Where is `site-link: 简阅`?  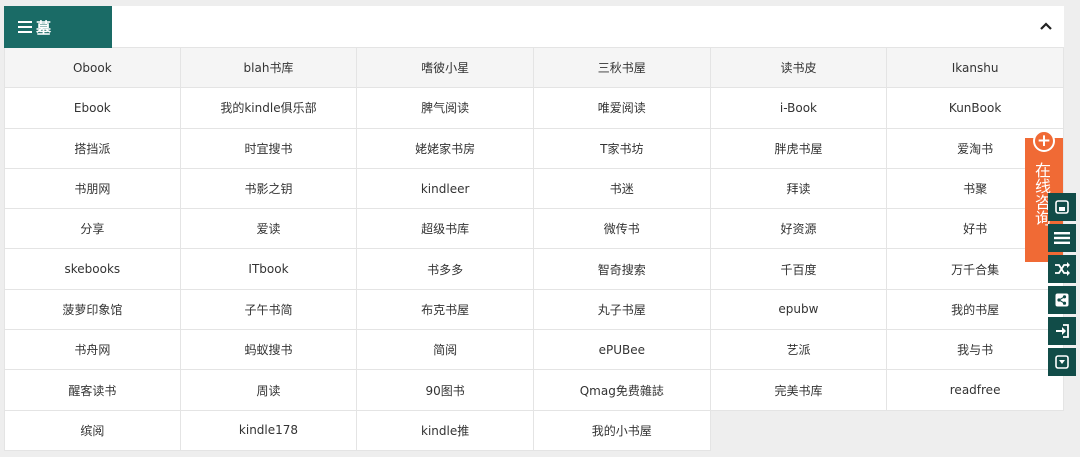 site-link: 简阅 is located at coordinates (445, 350).